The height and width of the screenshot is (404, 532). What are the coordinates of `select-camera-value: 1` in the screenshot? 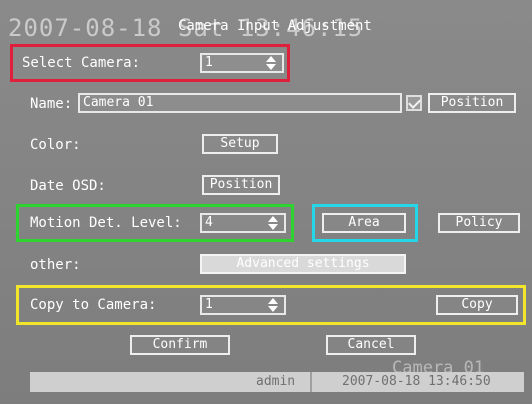 It's located at (209, 62).